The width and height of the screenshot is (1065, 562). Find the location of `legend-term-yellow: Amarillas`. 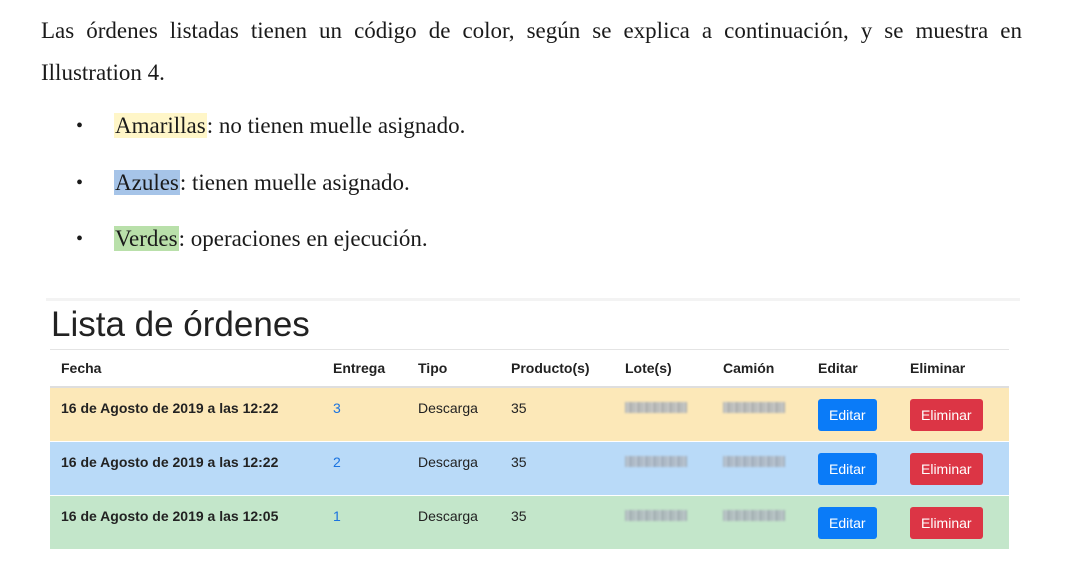

legend-term-yellow: Amarillas is located at coordinates (160, 125).